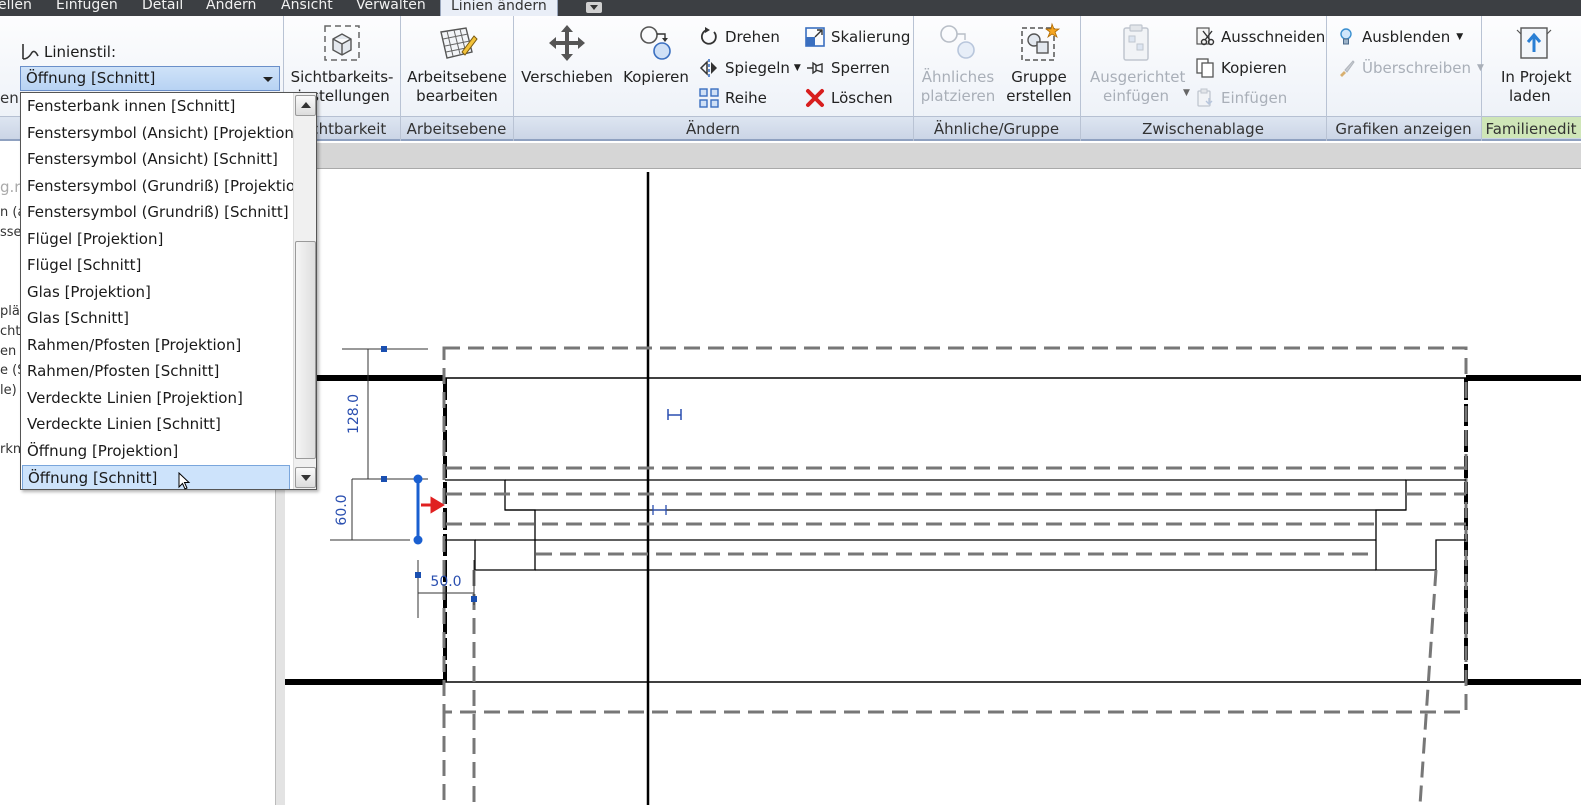 This screenshot has width=1581, height=805. Describe the element at coordinates (156, 372) in the screenshot. I see `linestyle-option: Rahmen/Pfosten [Schnitt]` at that location.